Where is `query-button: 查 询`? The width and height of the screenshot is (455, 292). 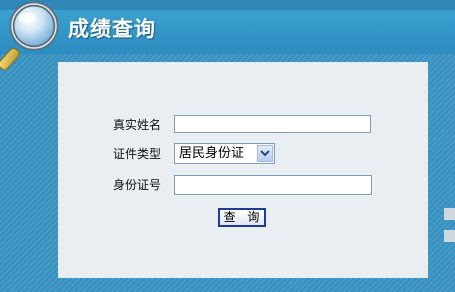 query-button: 查 询 is located at coordinates (242, 217).